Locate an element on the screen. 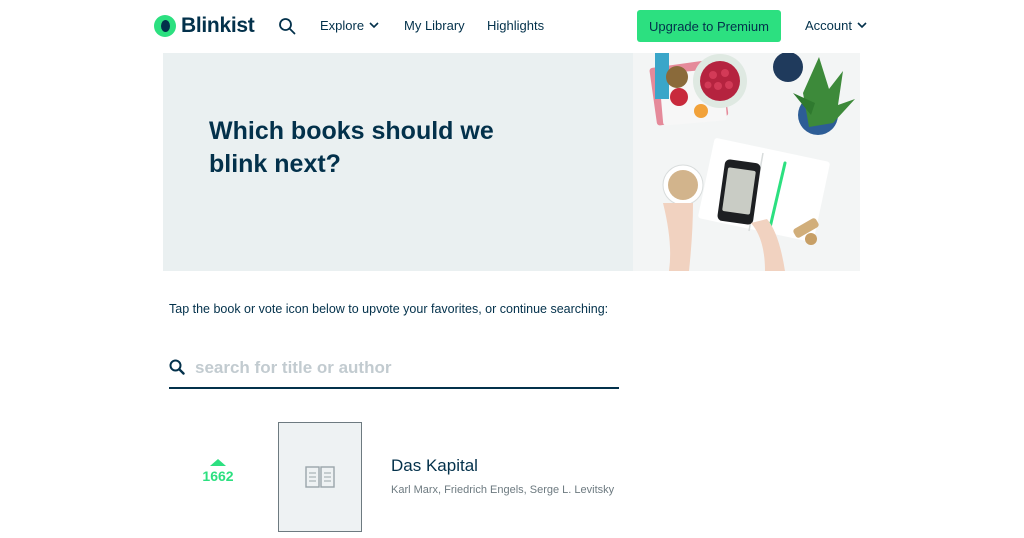 Image resolution: width=1024 pixels, height=538 pixels. upvote-button: 1662 is located at coordinates (218, 472).